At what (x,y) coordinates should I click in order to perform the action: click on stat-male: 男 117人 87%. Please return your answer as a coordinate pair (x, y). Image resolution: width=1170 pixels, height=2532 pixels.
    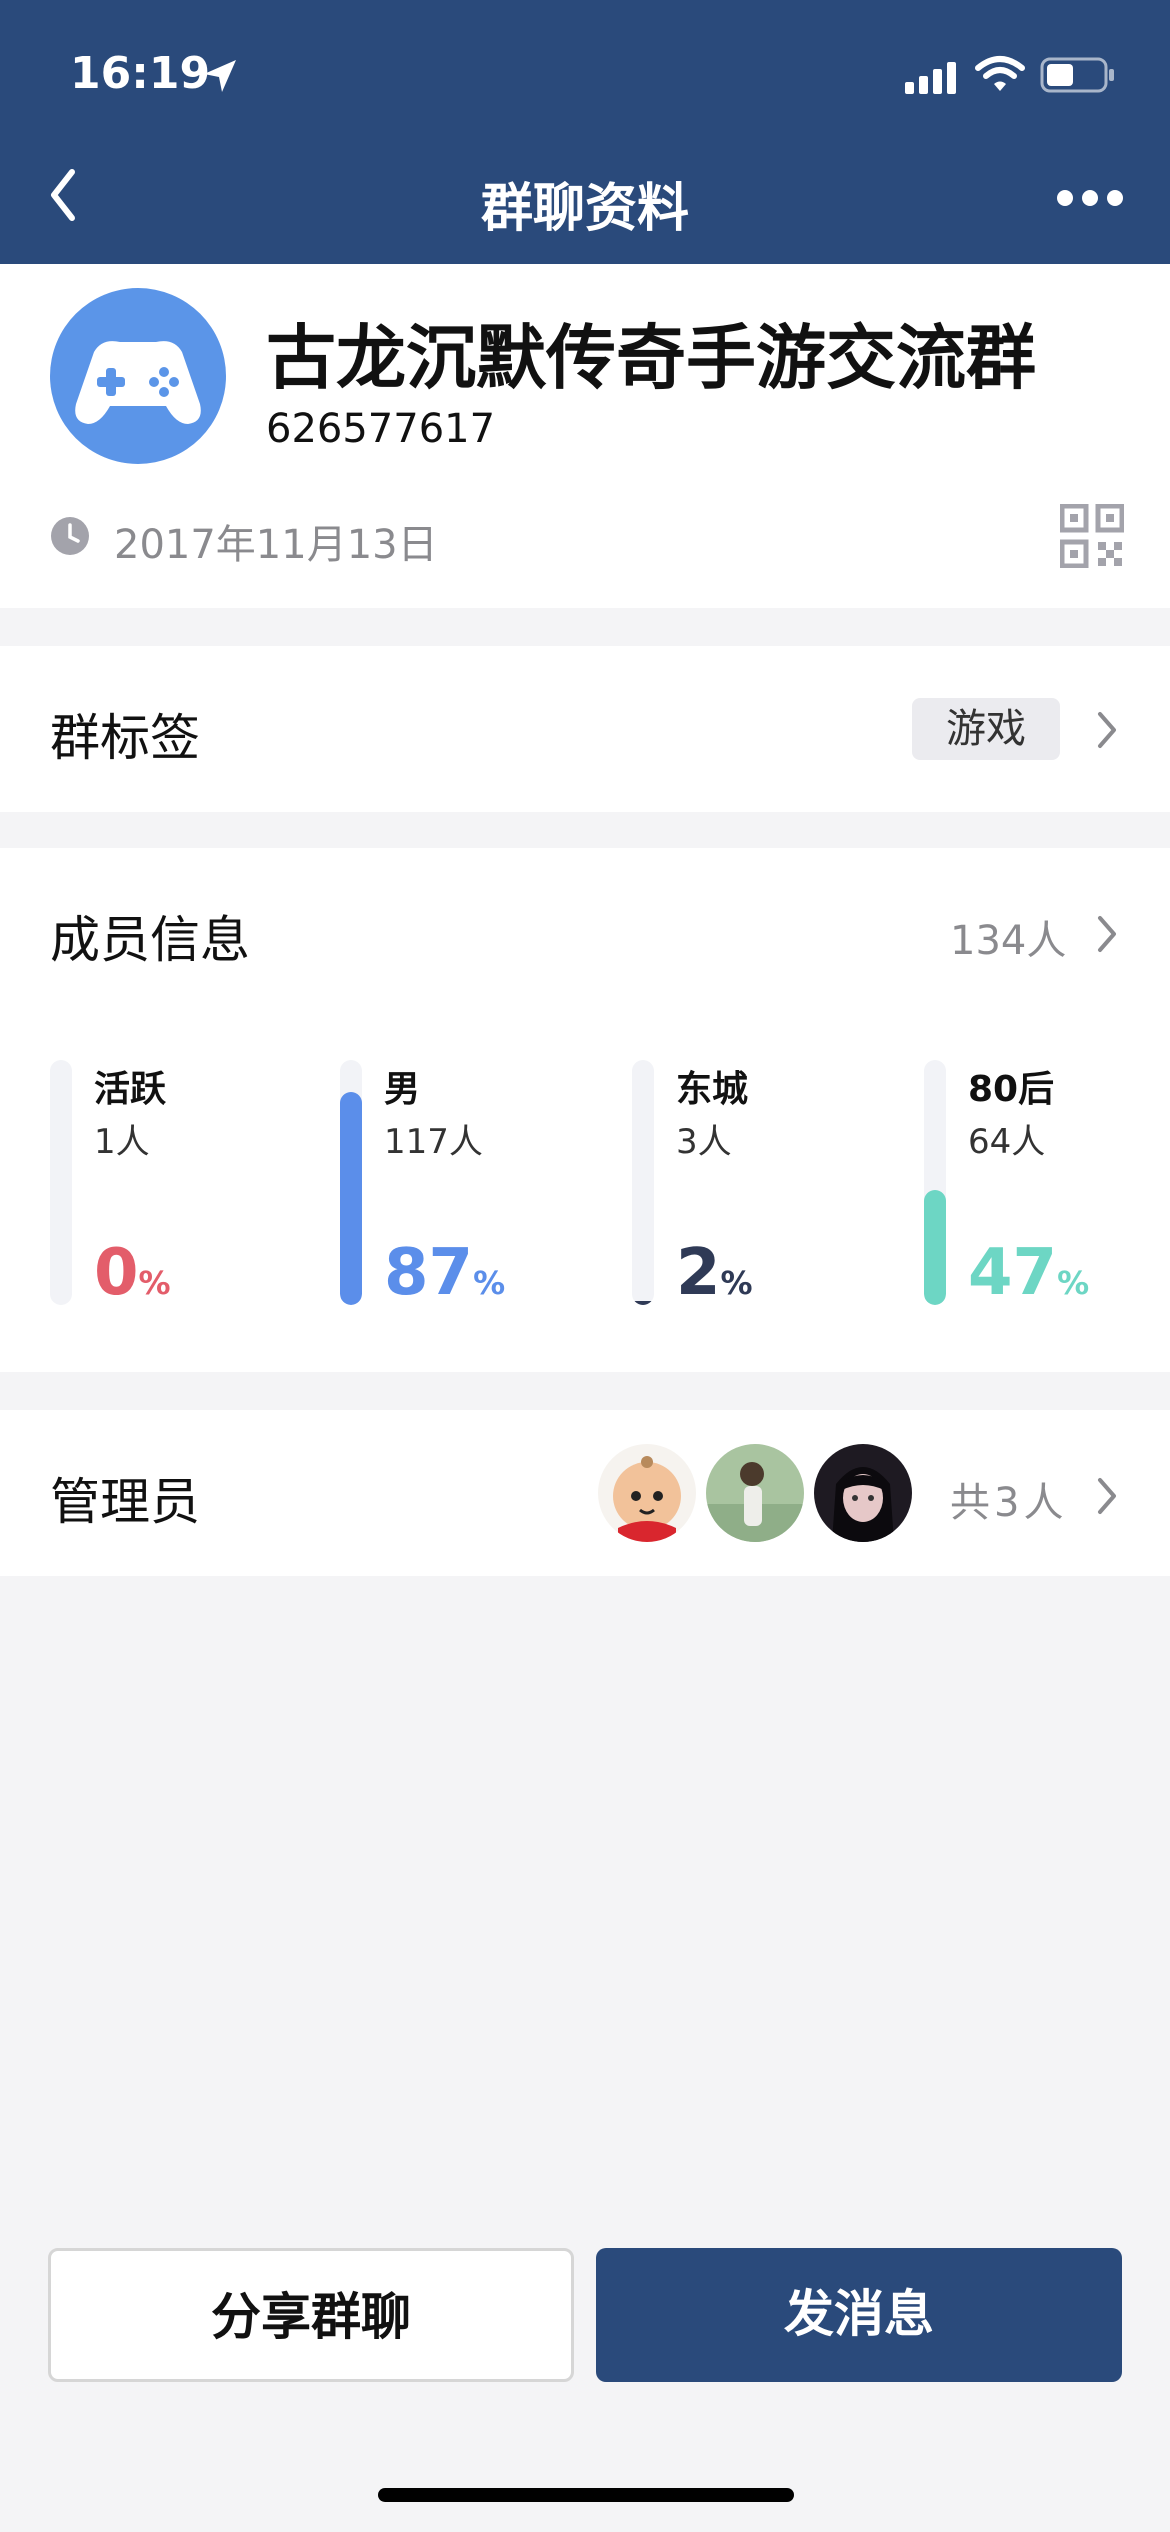
    Looking at the image, I should click on (480, 1185).